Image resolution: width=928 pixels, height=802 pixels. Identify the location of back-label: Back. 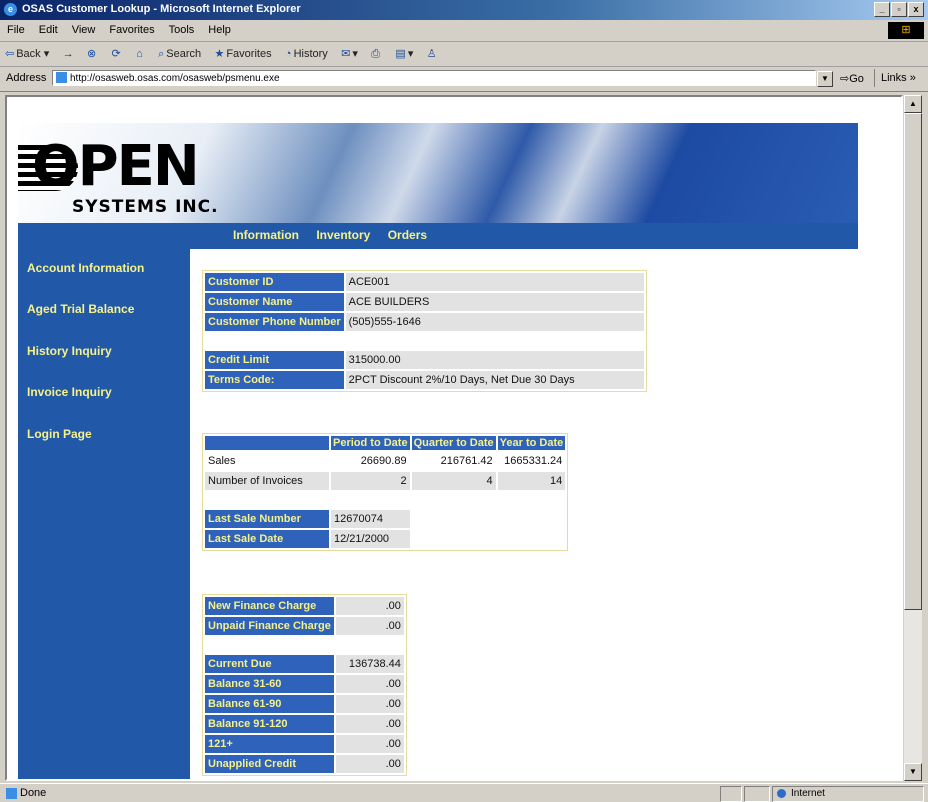
(28, 54).